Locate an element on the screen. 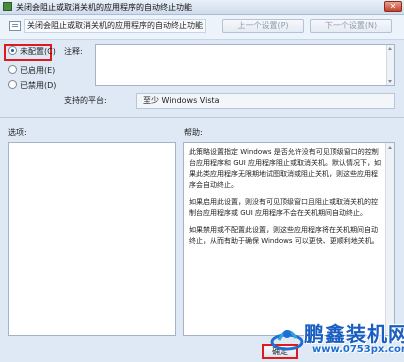  radio-label: 已启用(E) is located at coordinates (38, 70).